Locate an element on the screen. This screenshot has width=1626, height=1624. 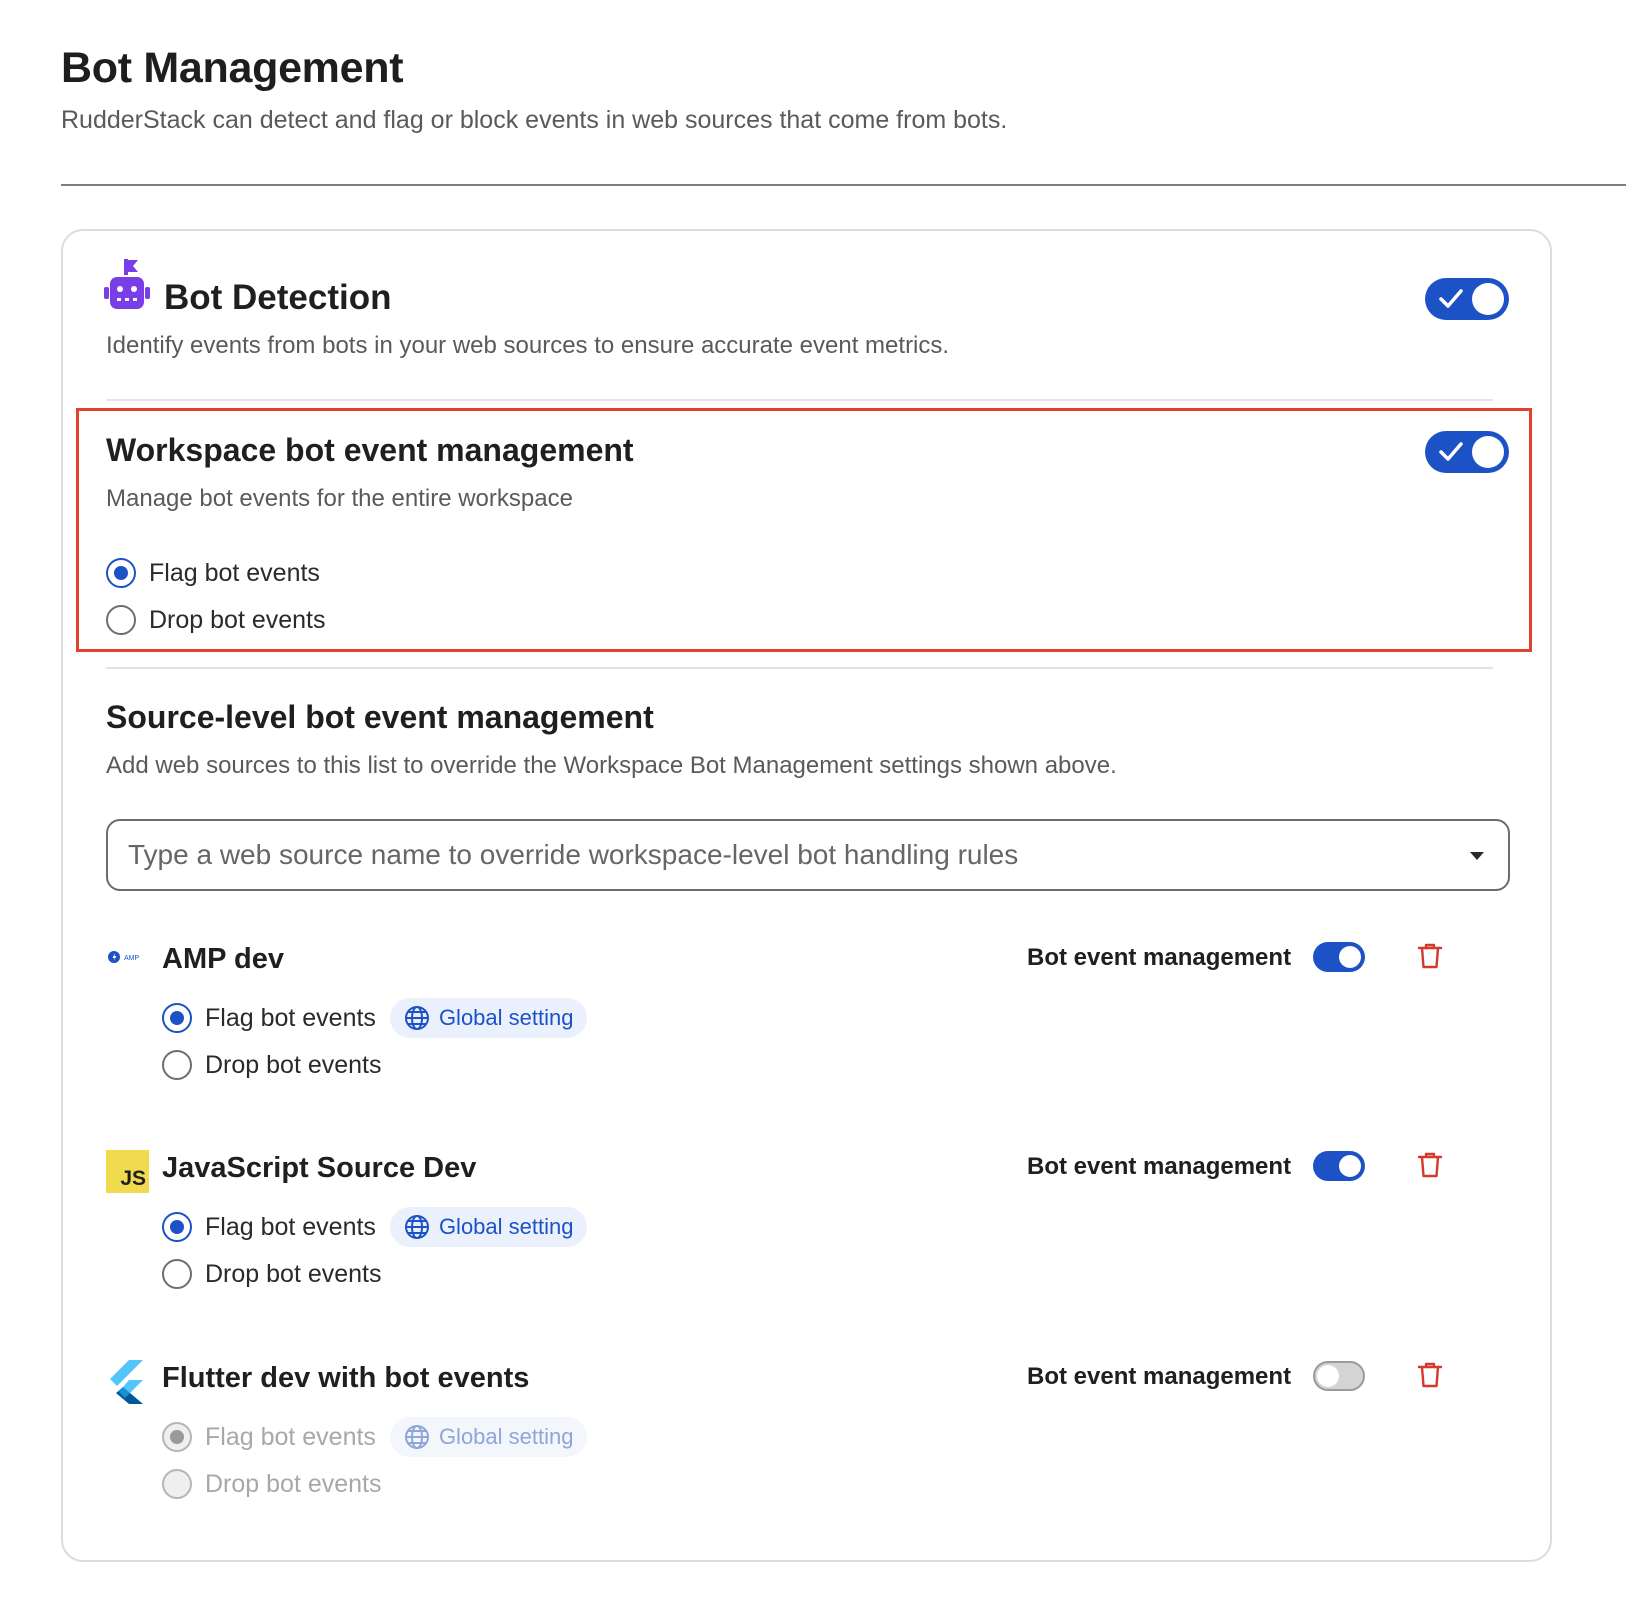
page-title: Bot Management is located at coordinates (232, 68).